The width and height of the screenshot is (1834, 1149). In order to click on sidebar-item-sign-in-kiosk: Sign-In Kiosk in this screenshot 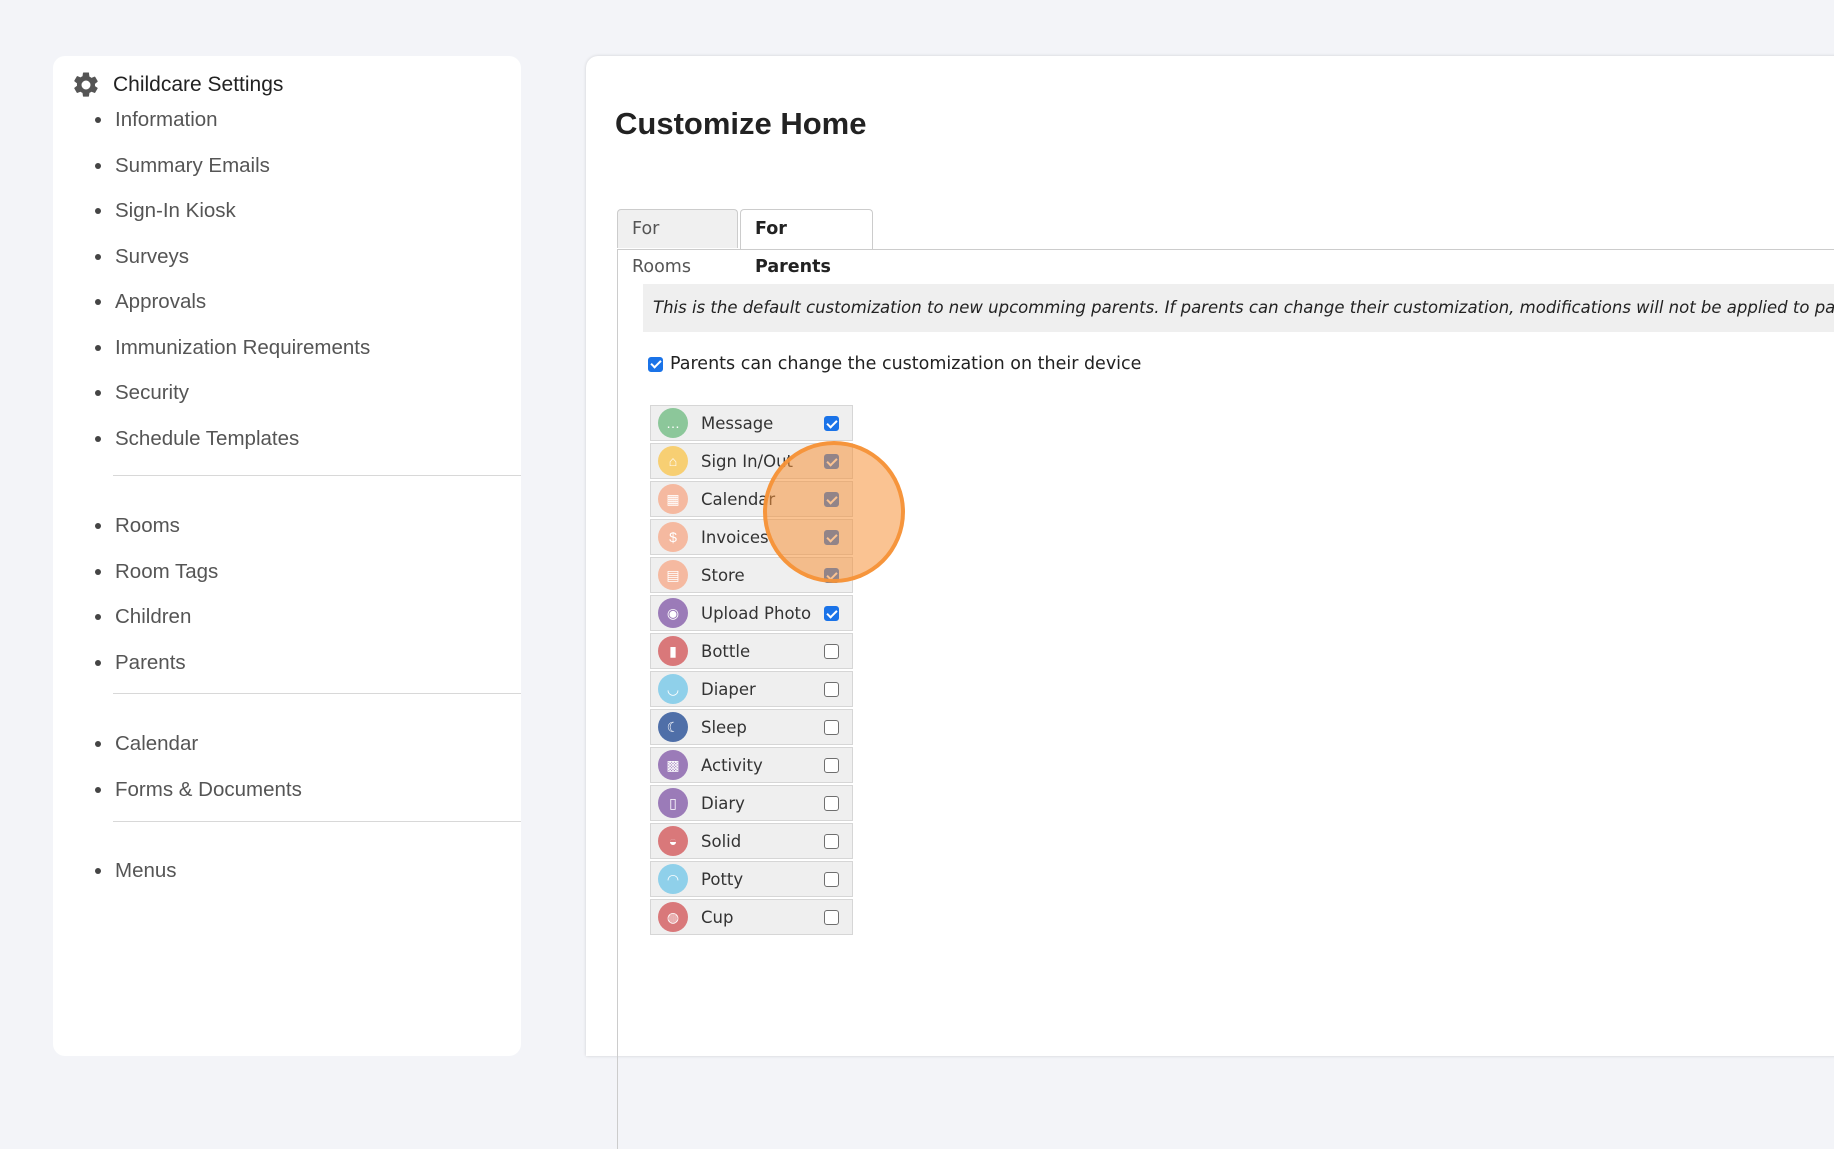, I will do `click(144, 211)`.